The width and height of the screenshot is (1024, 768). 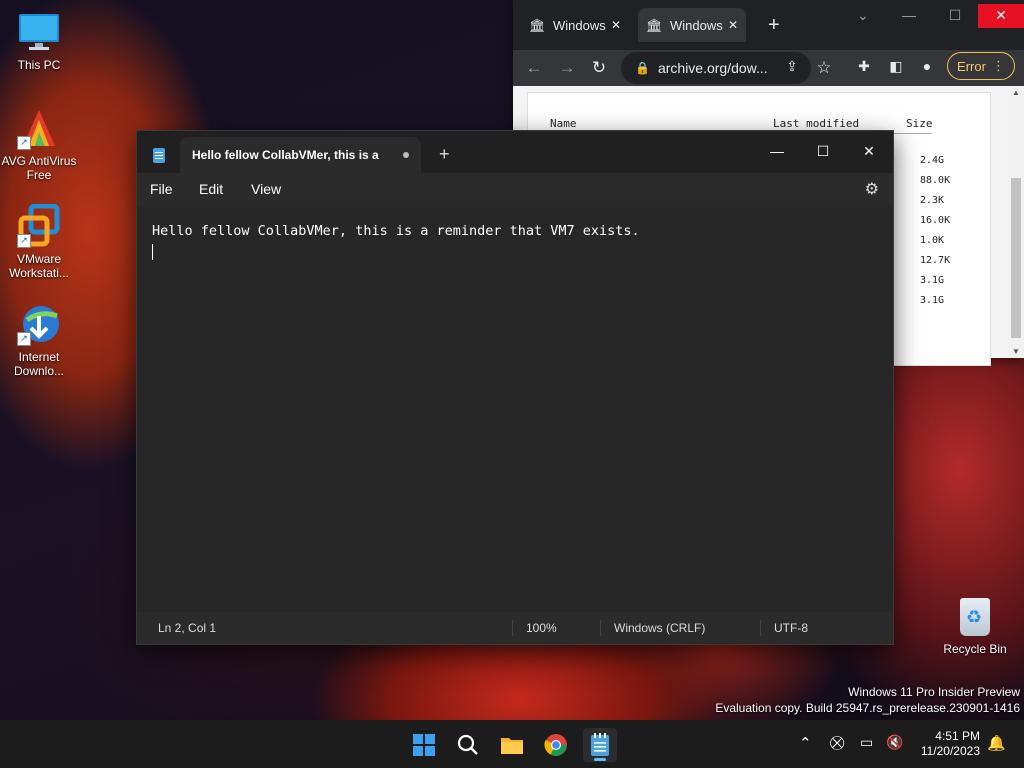 What do you see at coordinates (932, 200) in the screenshot?
I see `file-size: 2.3K` at bounding box center [932, 200].